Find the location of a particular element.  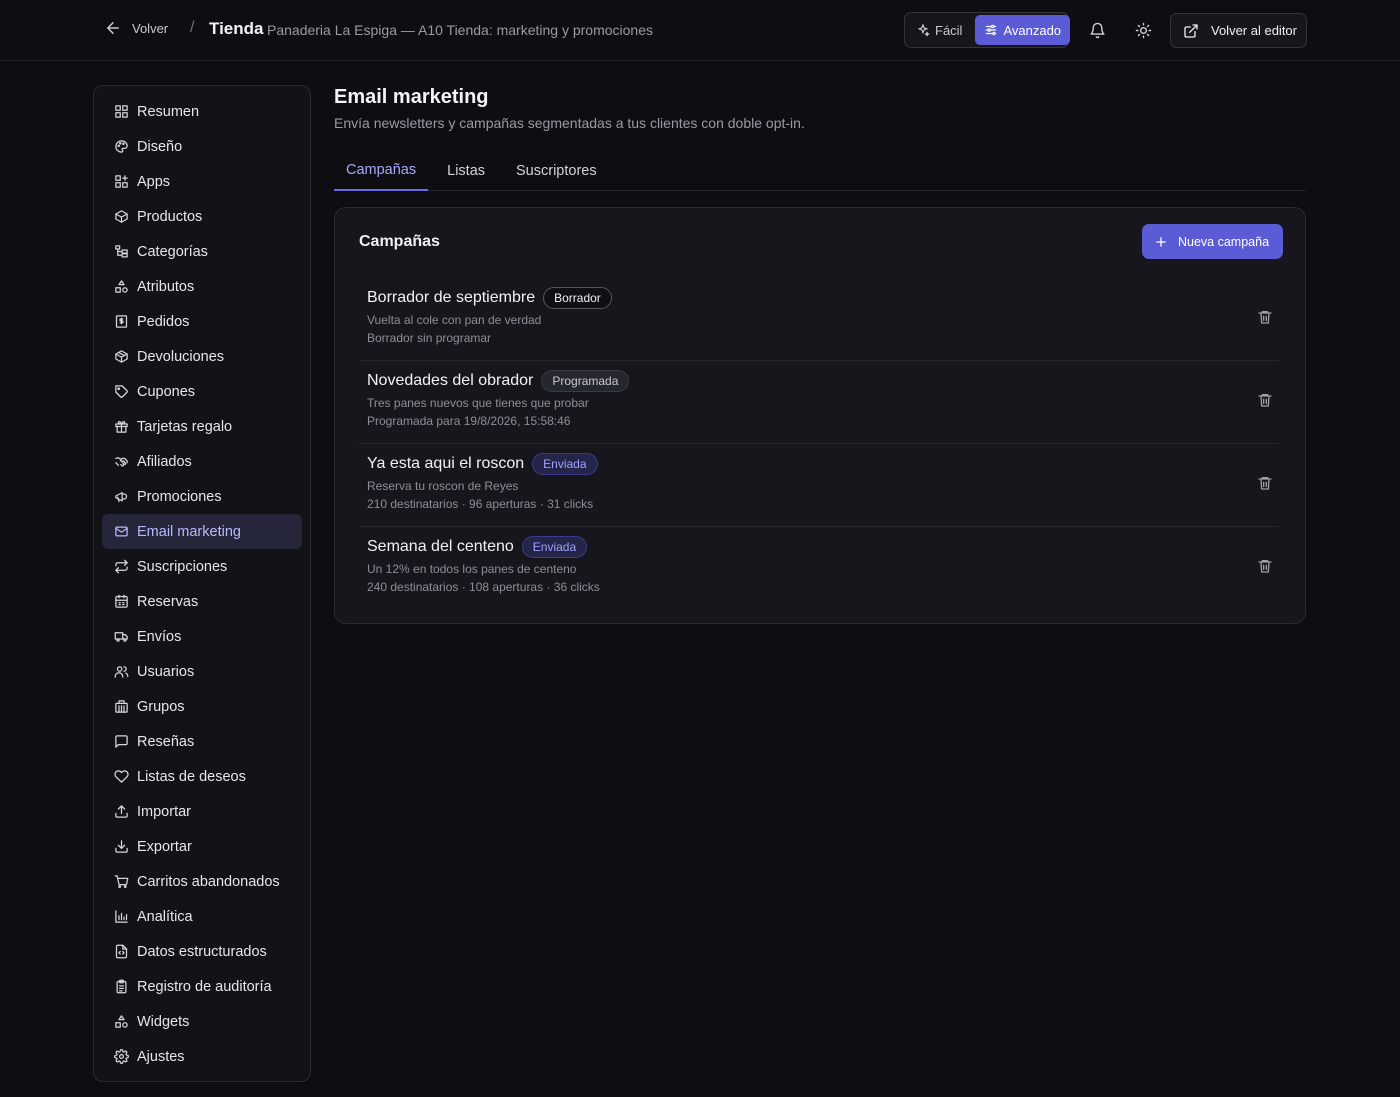

campaign-subject: Tres panes nuevos que tienes que probar is located at coordinates (478, 403).